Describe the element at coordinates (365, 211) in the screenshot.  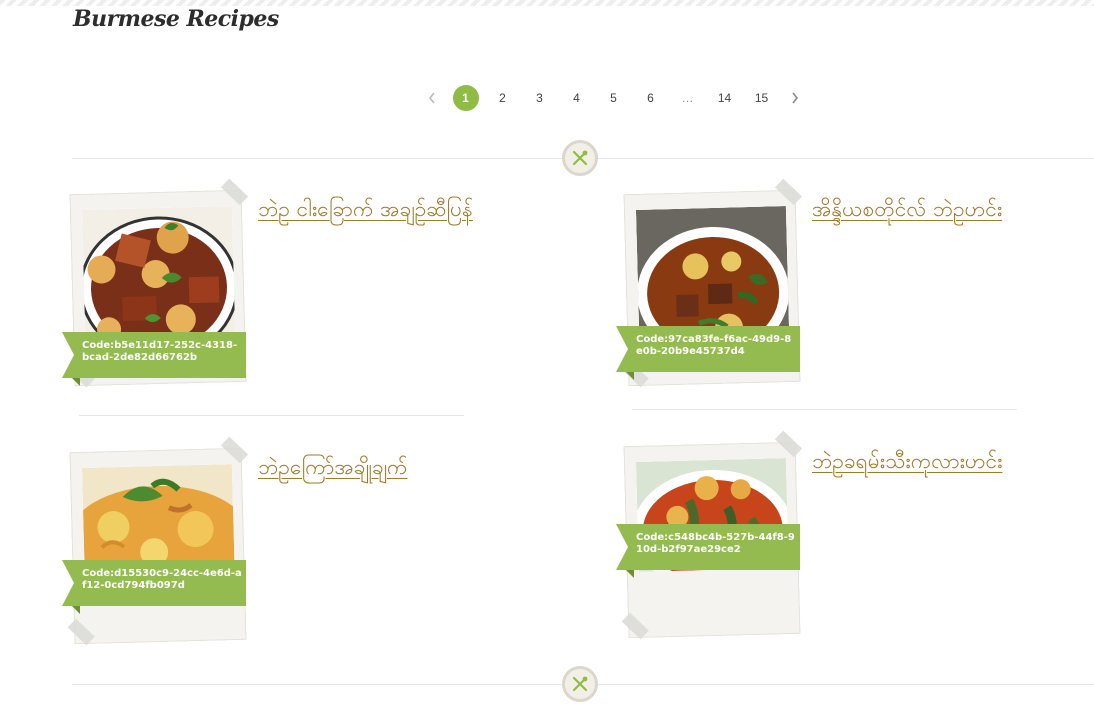
I see `recipe-title-link: ဘဲဥ ငါးခြောက် အချဉ်ဆီပြန်` at that location.